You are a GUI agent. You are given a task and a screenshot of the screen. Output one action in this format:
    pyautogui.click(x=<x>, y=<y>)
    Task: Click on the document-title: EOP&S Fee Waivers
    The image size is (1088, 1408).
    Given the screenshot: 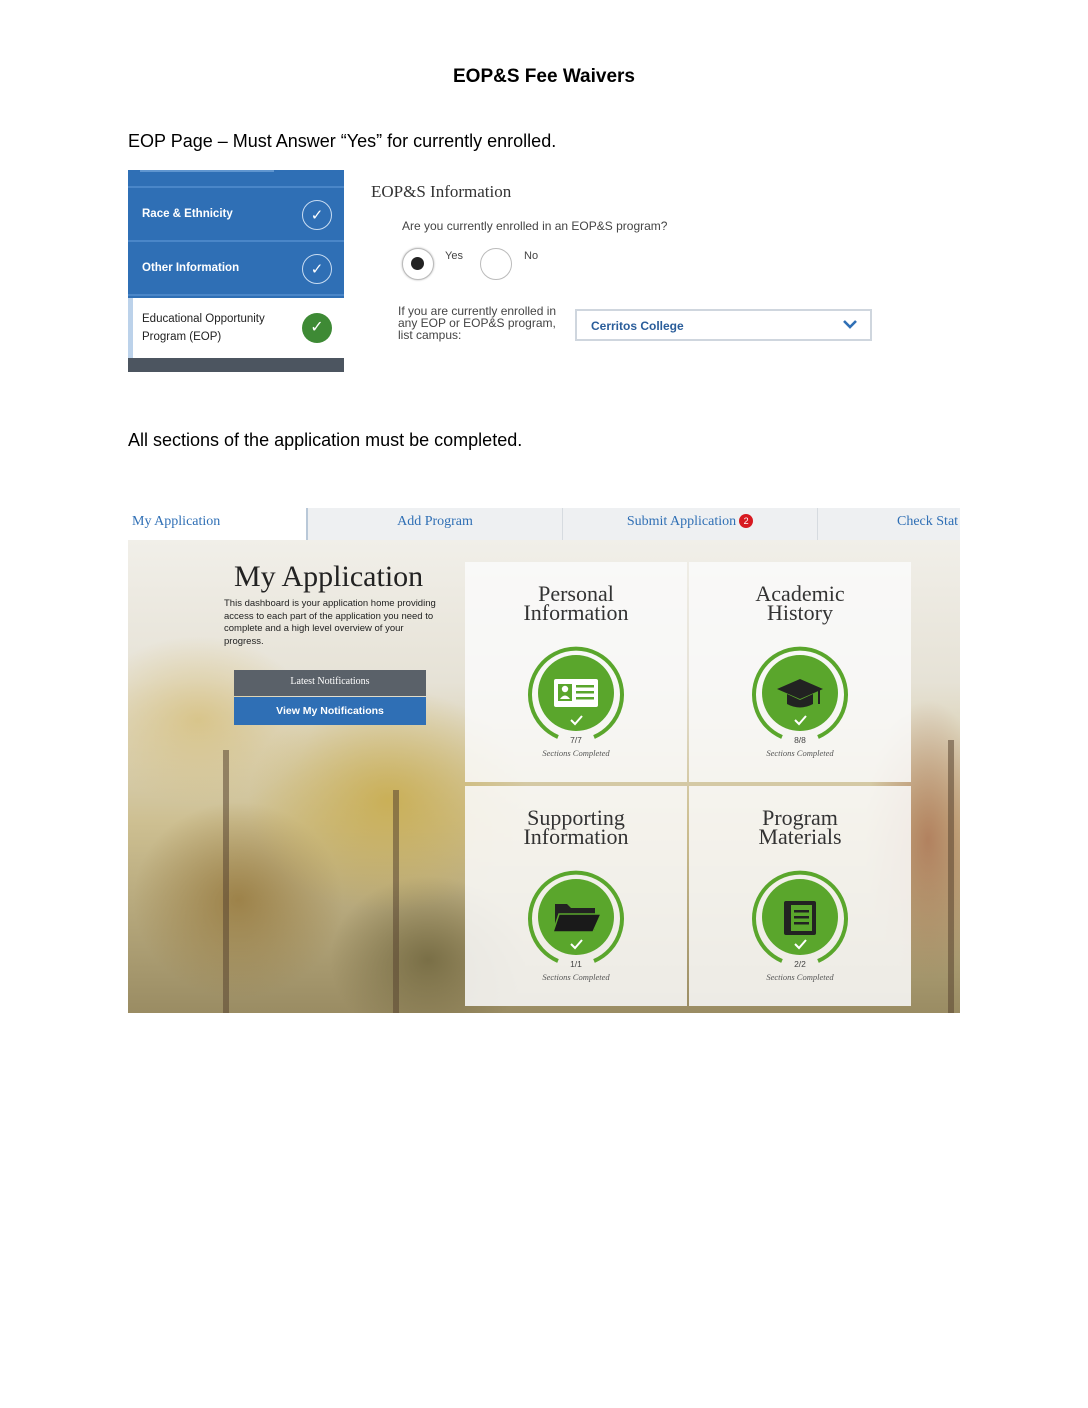 What is the action you would take?
    pyautogui.click(x=544, y=76)
    